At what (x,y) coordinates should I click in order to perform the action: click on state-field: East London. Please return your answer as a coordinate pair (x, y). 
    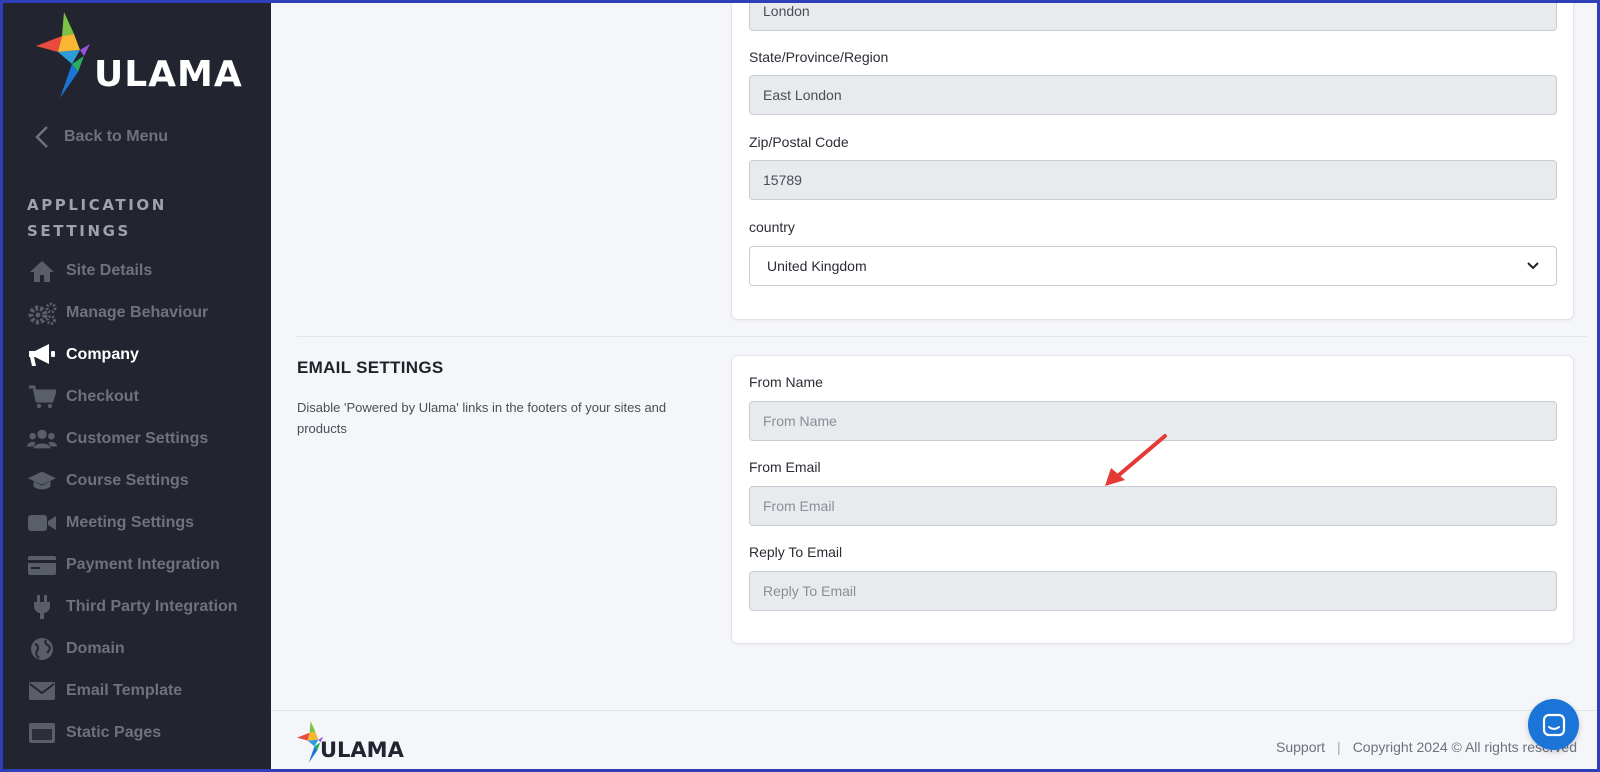
    Looking at the image, I should click on (1153, 95).